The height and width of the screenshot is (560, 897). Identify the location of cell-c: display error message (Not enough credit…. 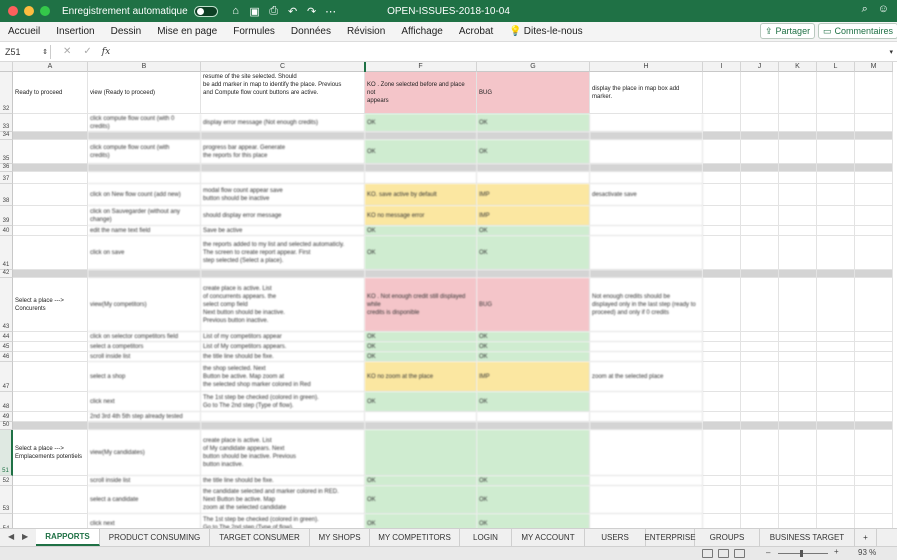
(283, 123).